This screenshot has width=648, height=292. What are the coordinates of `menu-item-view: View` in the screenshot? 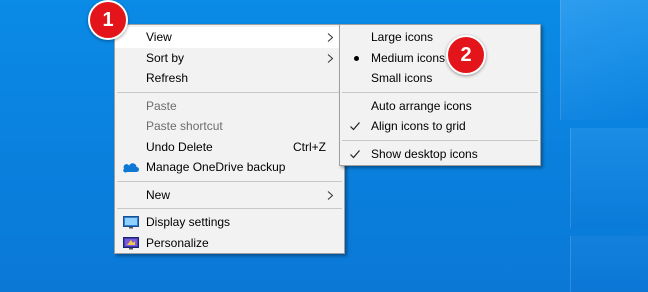 It's located at (229, 37).